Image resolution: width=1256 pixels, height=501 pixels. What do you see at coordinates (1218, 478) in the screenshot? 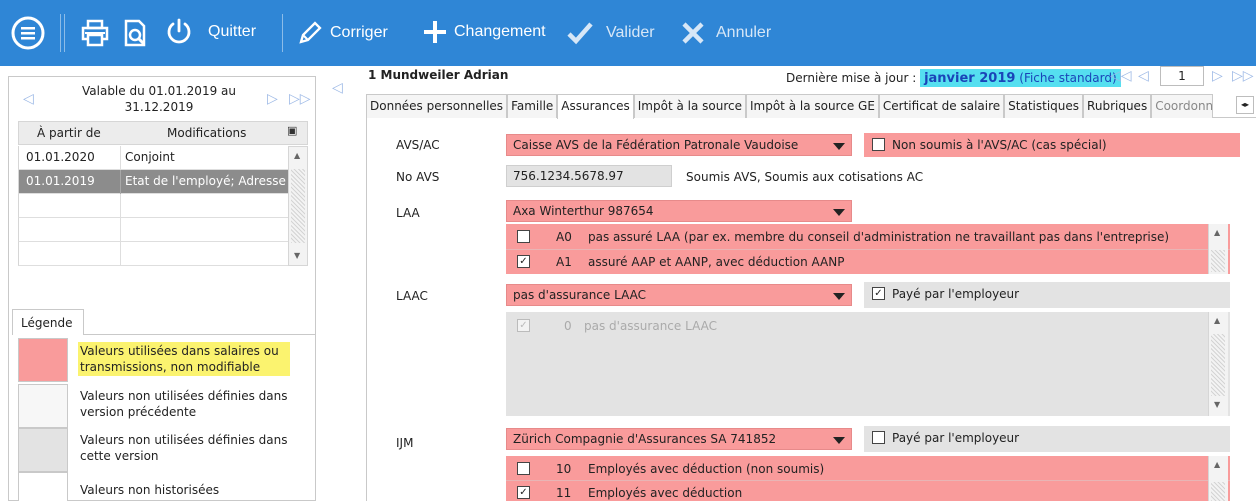
I see `ijm-list-scrollbar: ▲` at bounding box center [1218, 478].